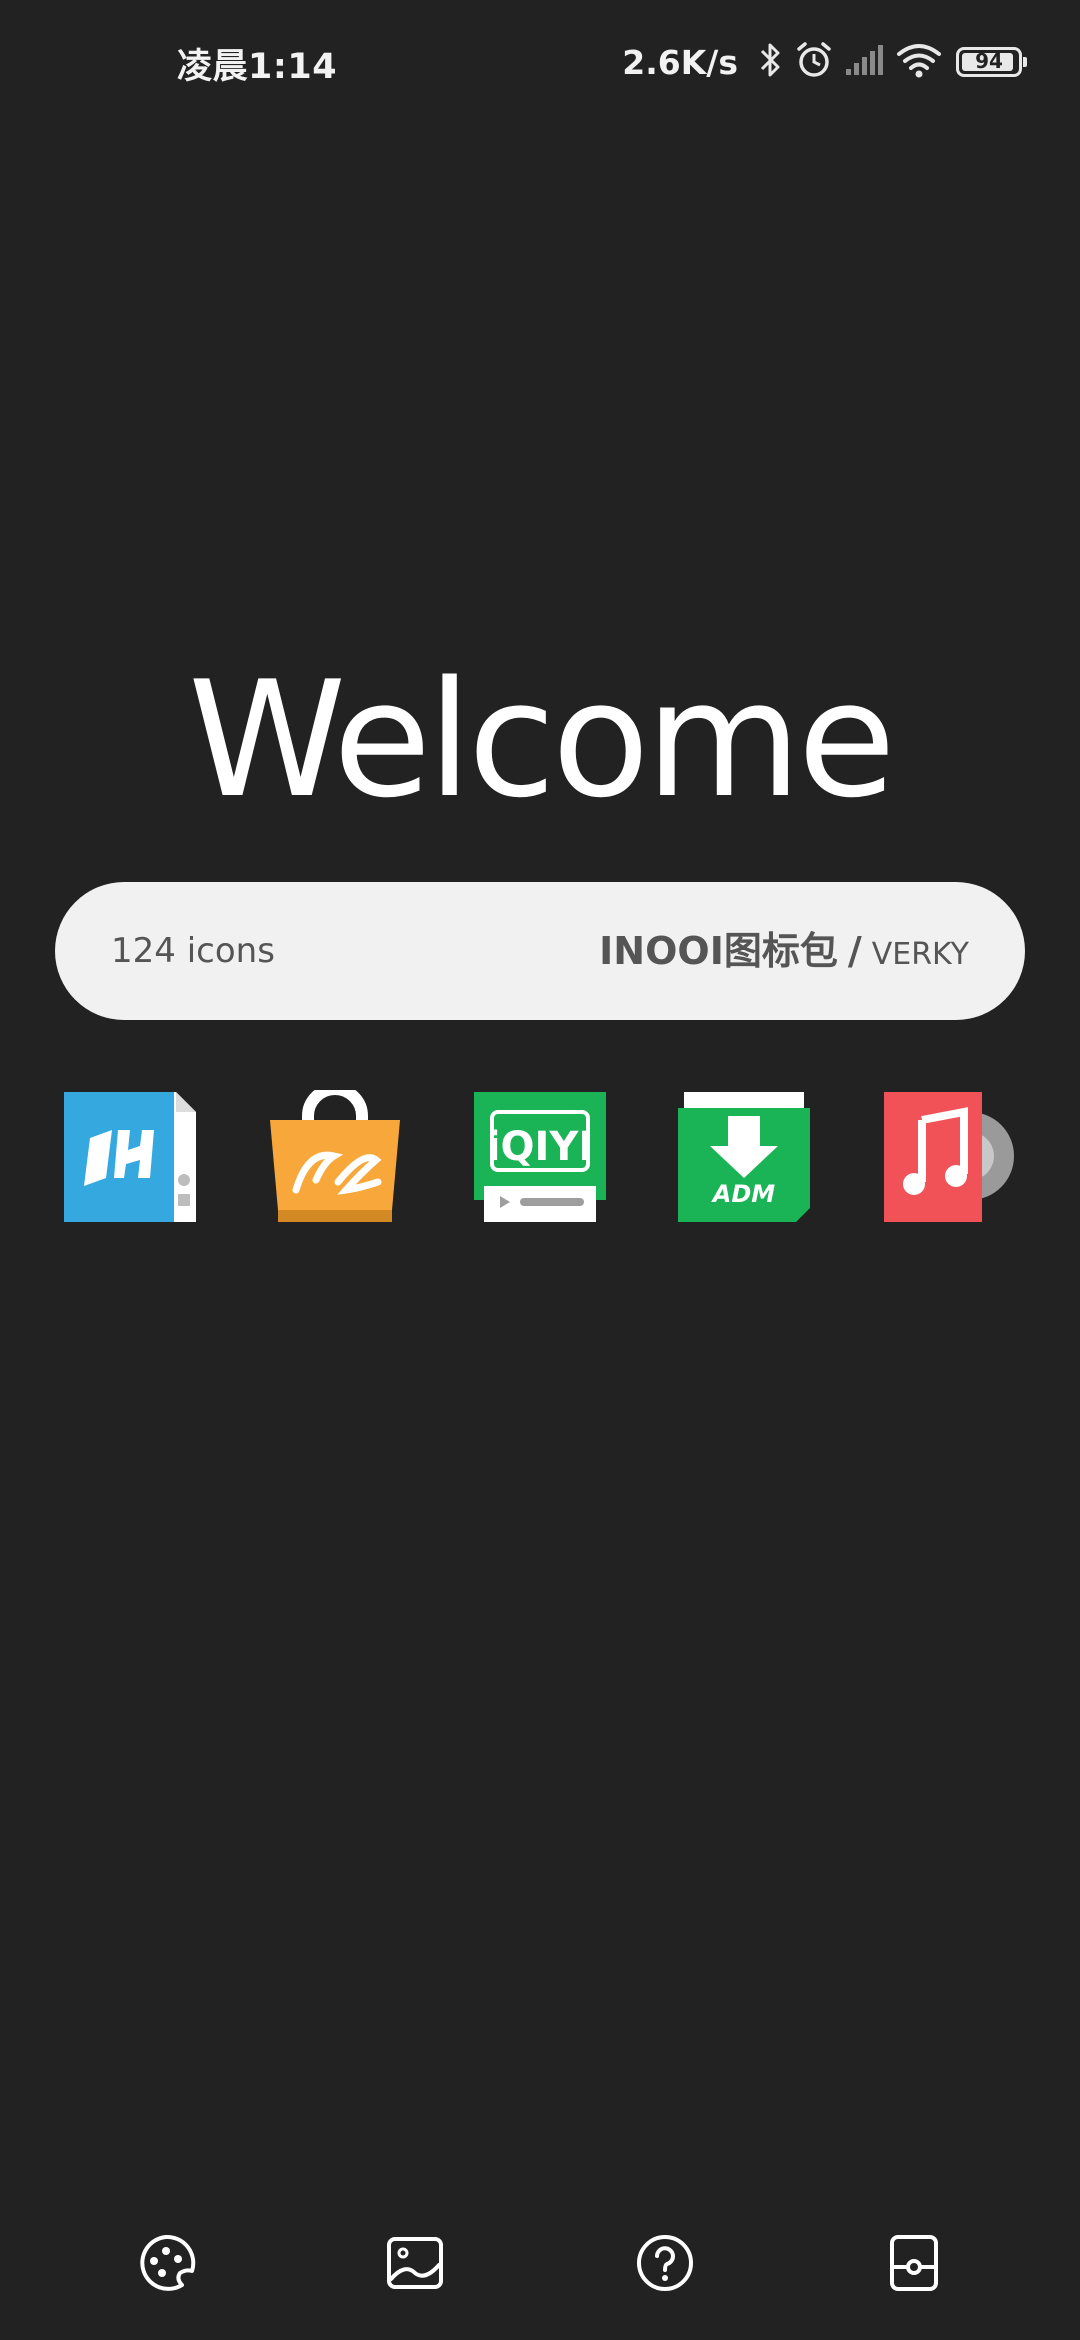 The width and height of the screenshot is (1080, 2340). What do you see at coordinates (989, 61) in the screenshot?
I see `battery-level: 94` at bounding box center [989, 61].